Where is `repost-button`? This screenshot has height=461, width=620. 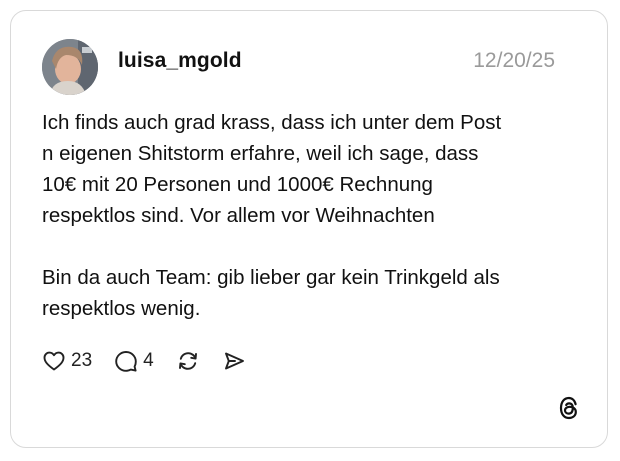 repost-button is located at coordinates (188, 361).